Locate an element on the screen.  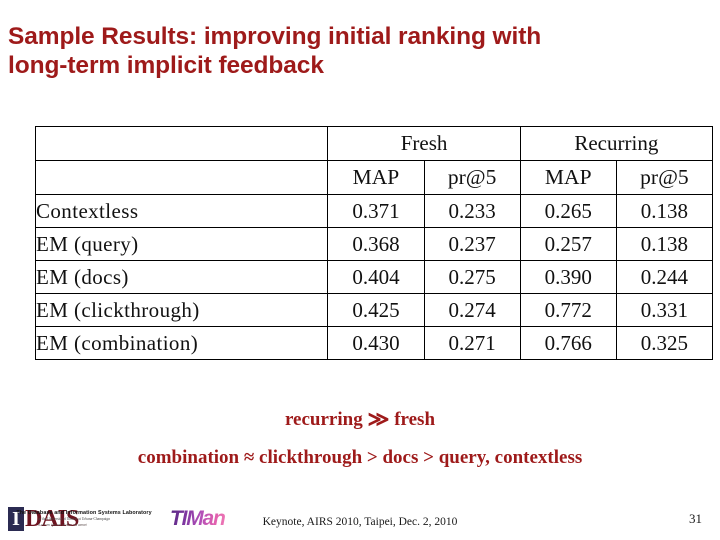
cell-value: 0.390 is located at coordinates (568, 277).